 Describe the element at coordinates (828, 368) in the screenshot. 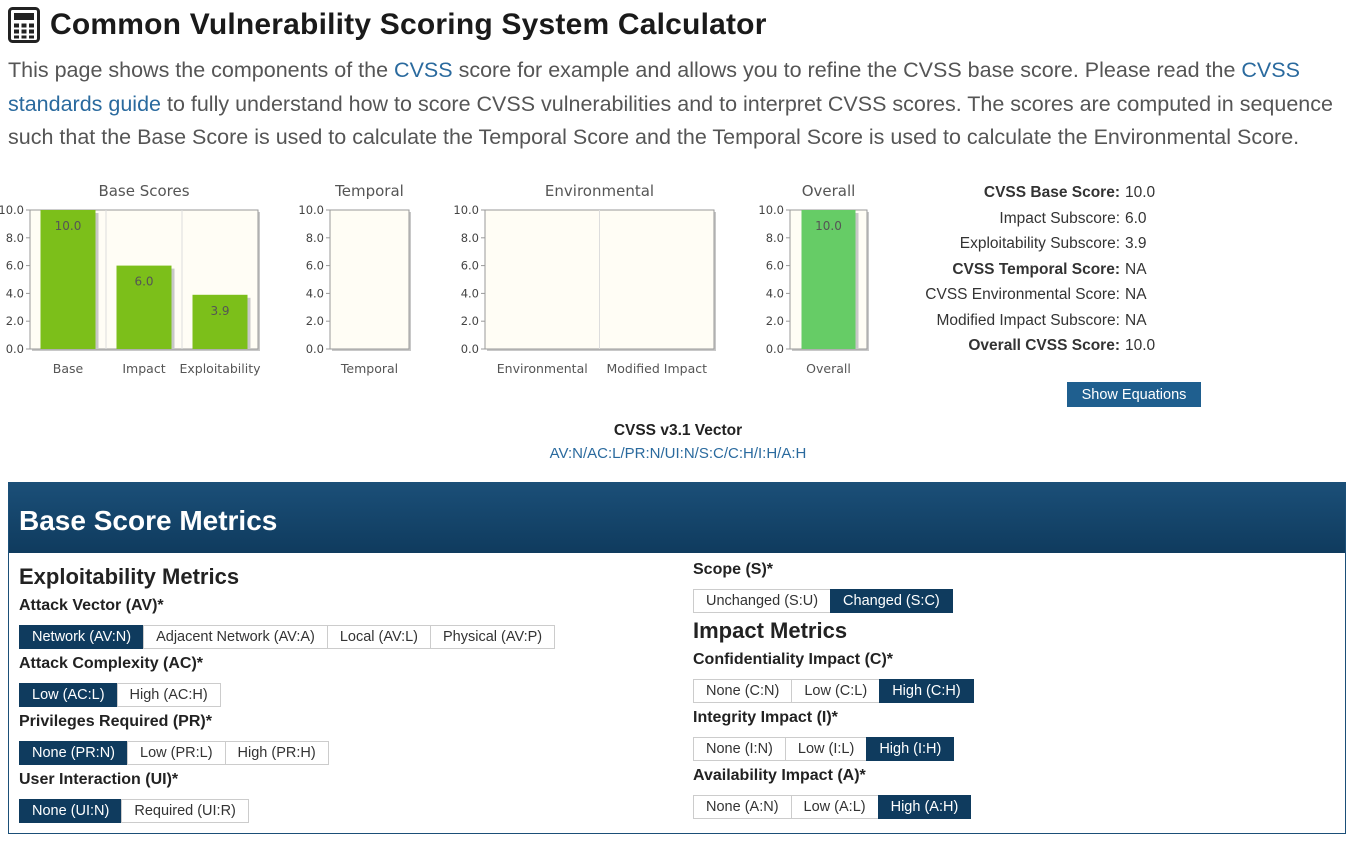

I see `x-tick-label: Overall` at that location.